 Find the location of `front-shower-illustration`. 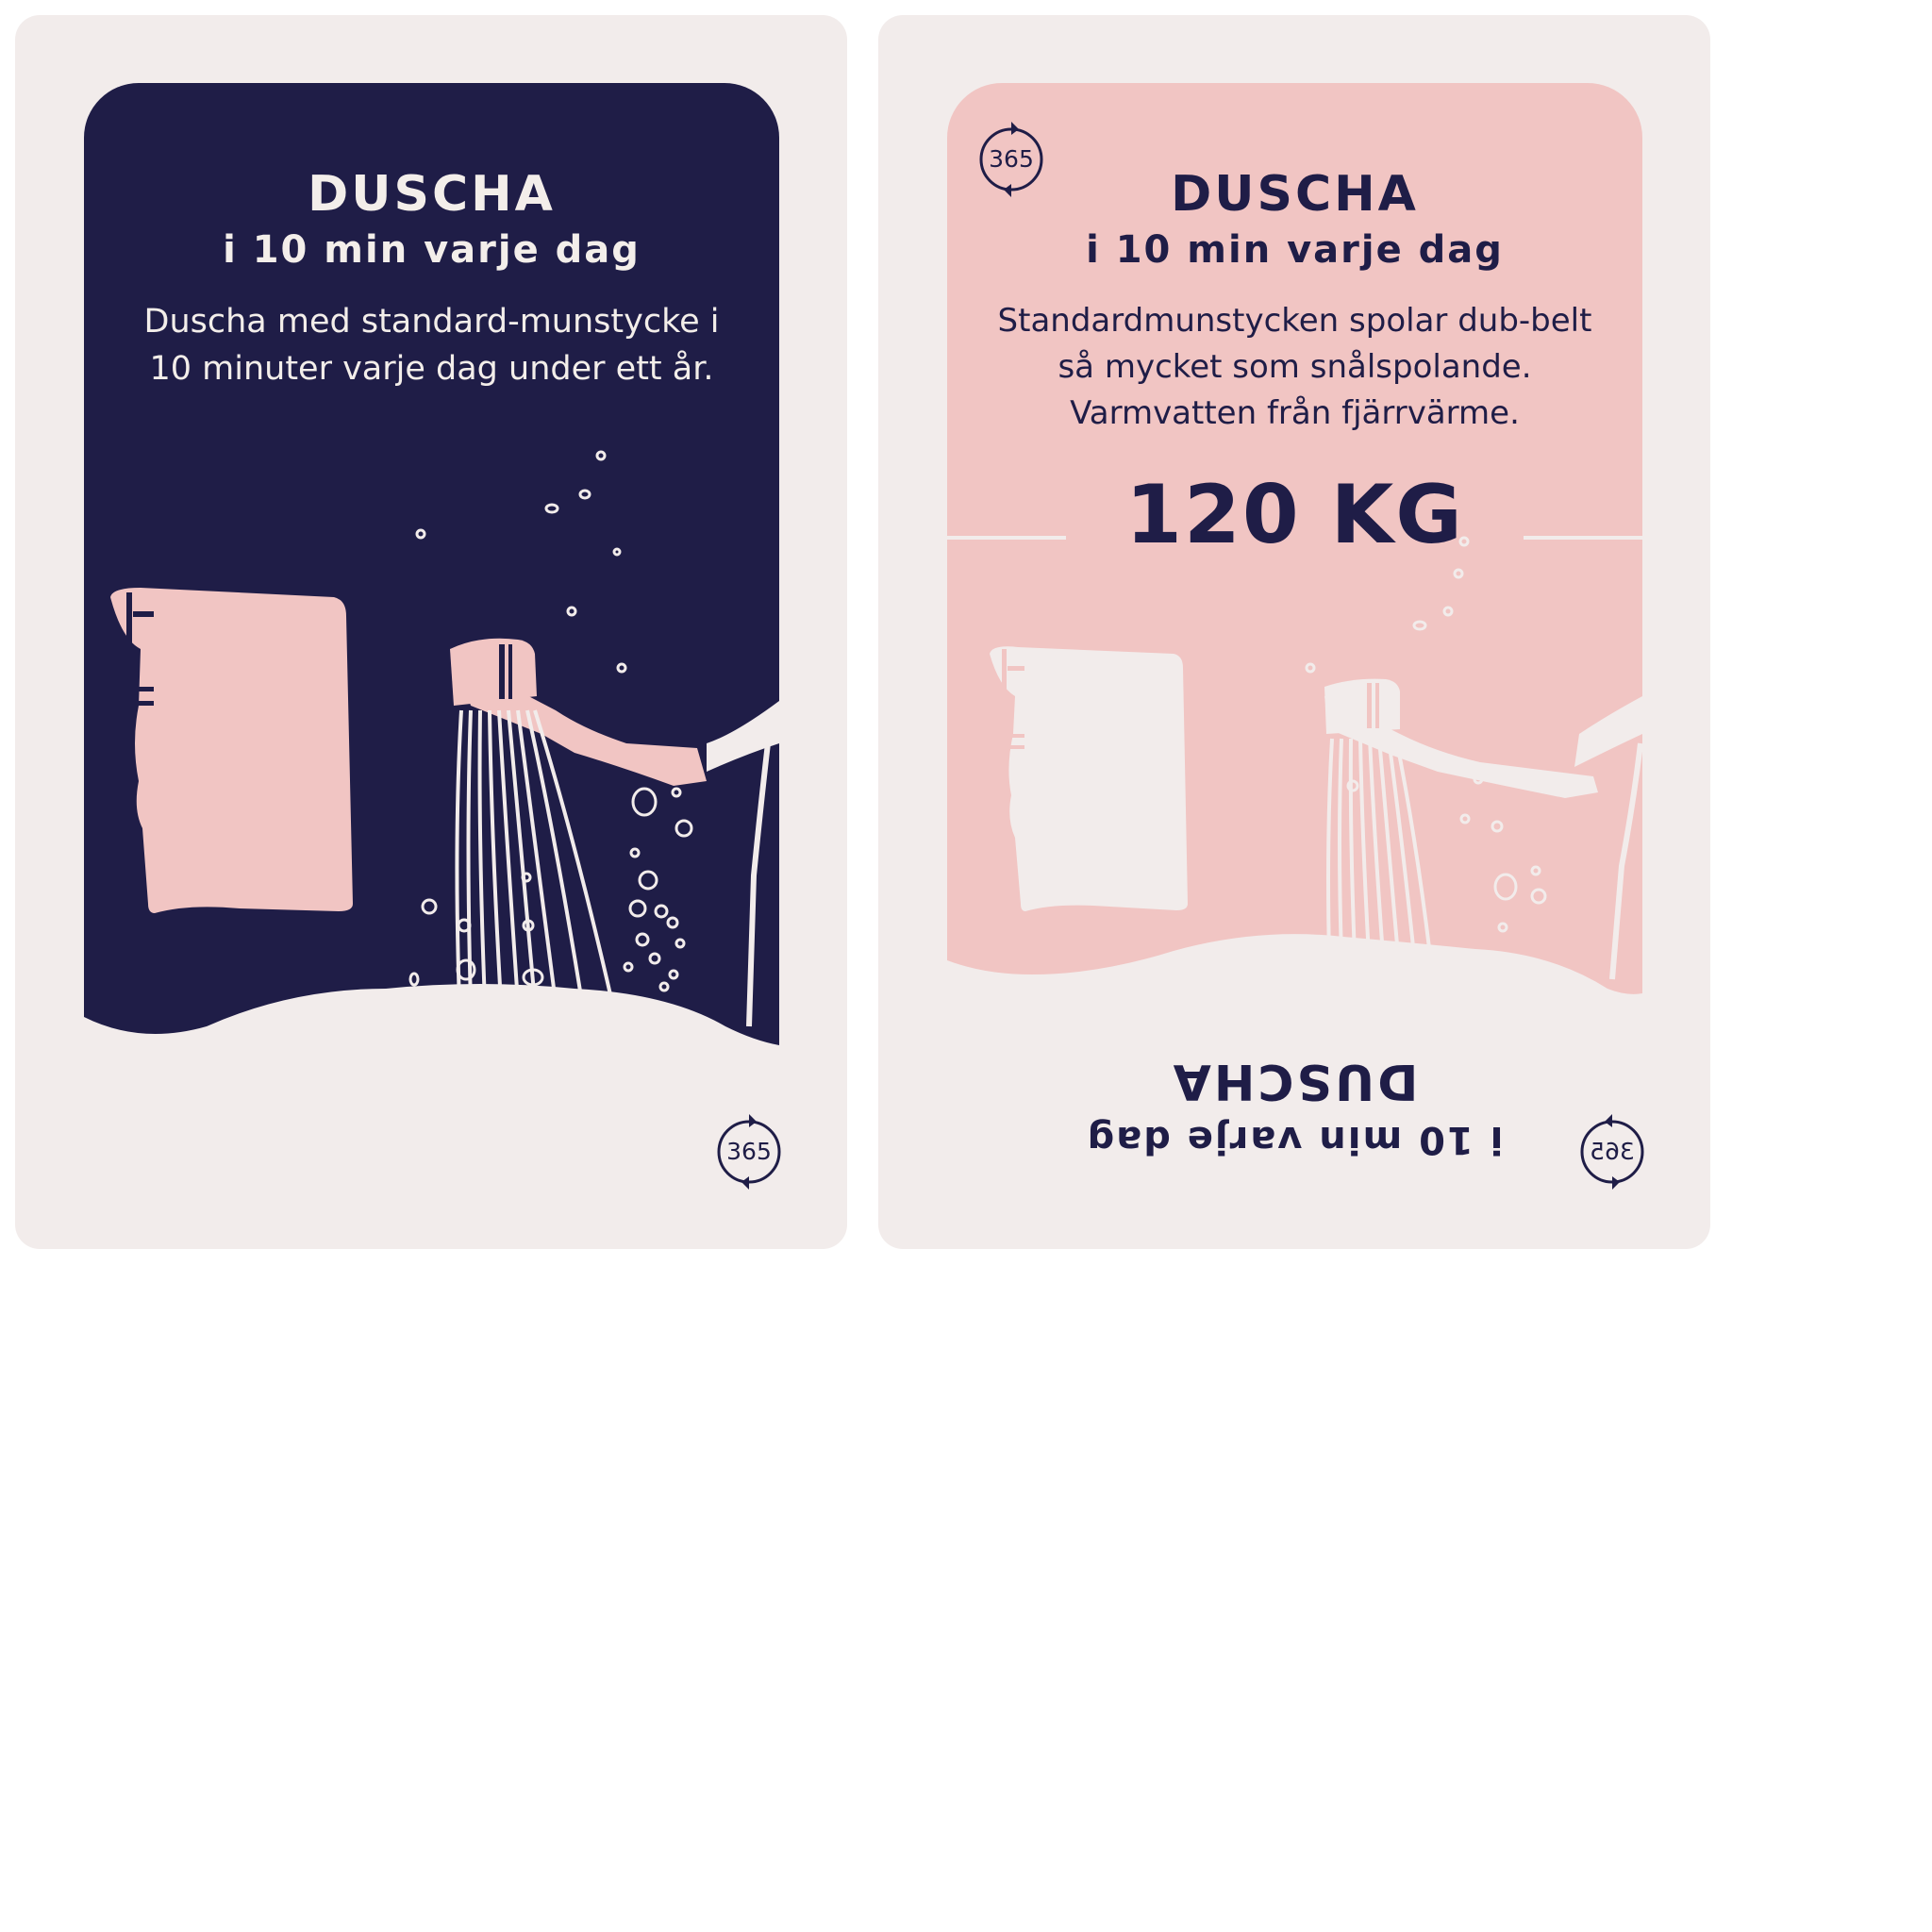

front-shower-illustration is located at coordinates (432, 747).